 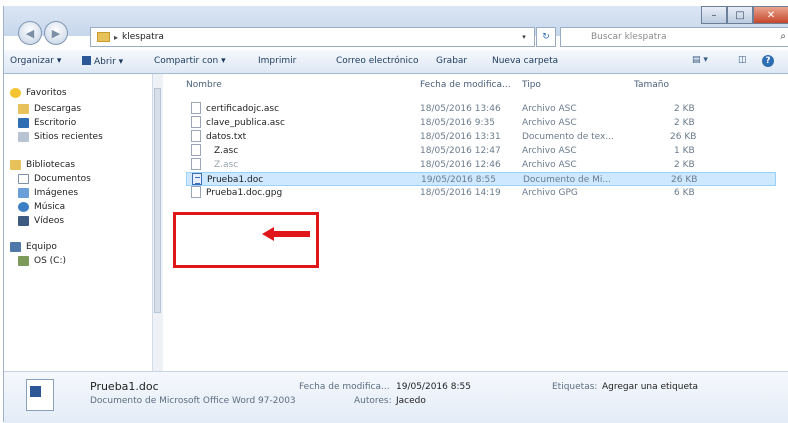 What do you see at coordinates (373, 401) in the screenshot?
I see `details-author-label: Autores:` at bounding box center [373, 401].